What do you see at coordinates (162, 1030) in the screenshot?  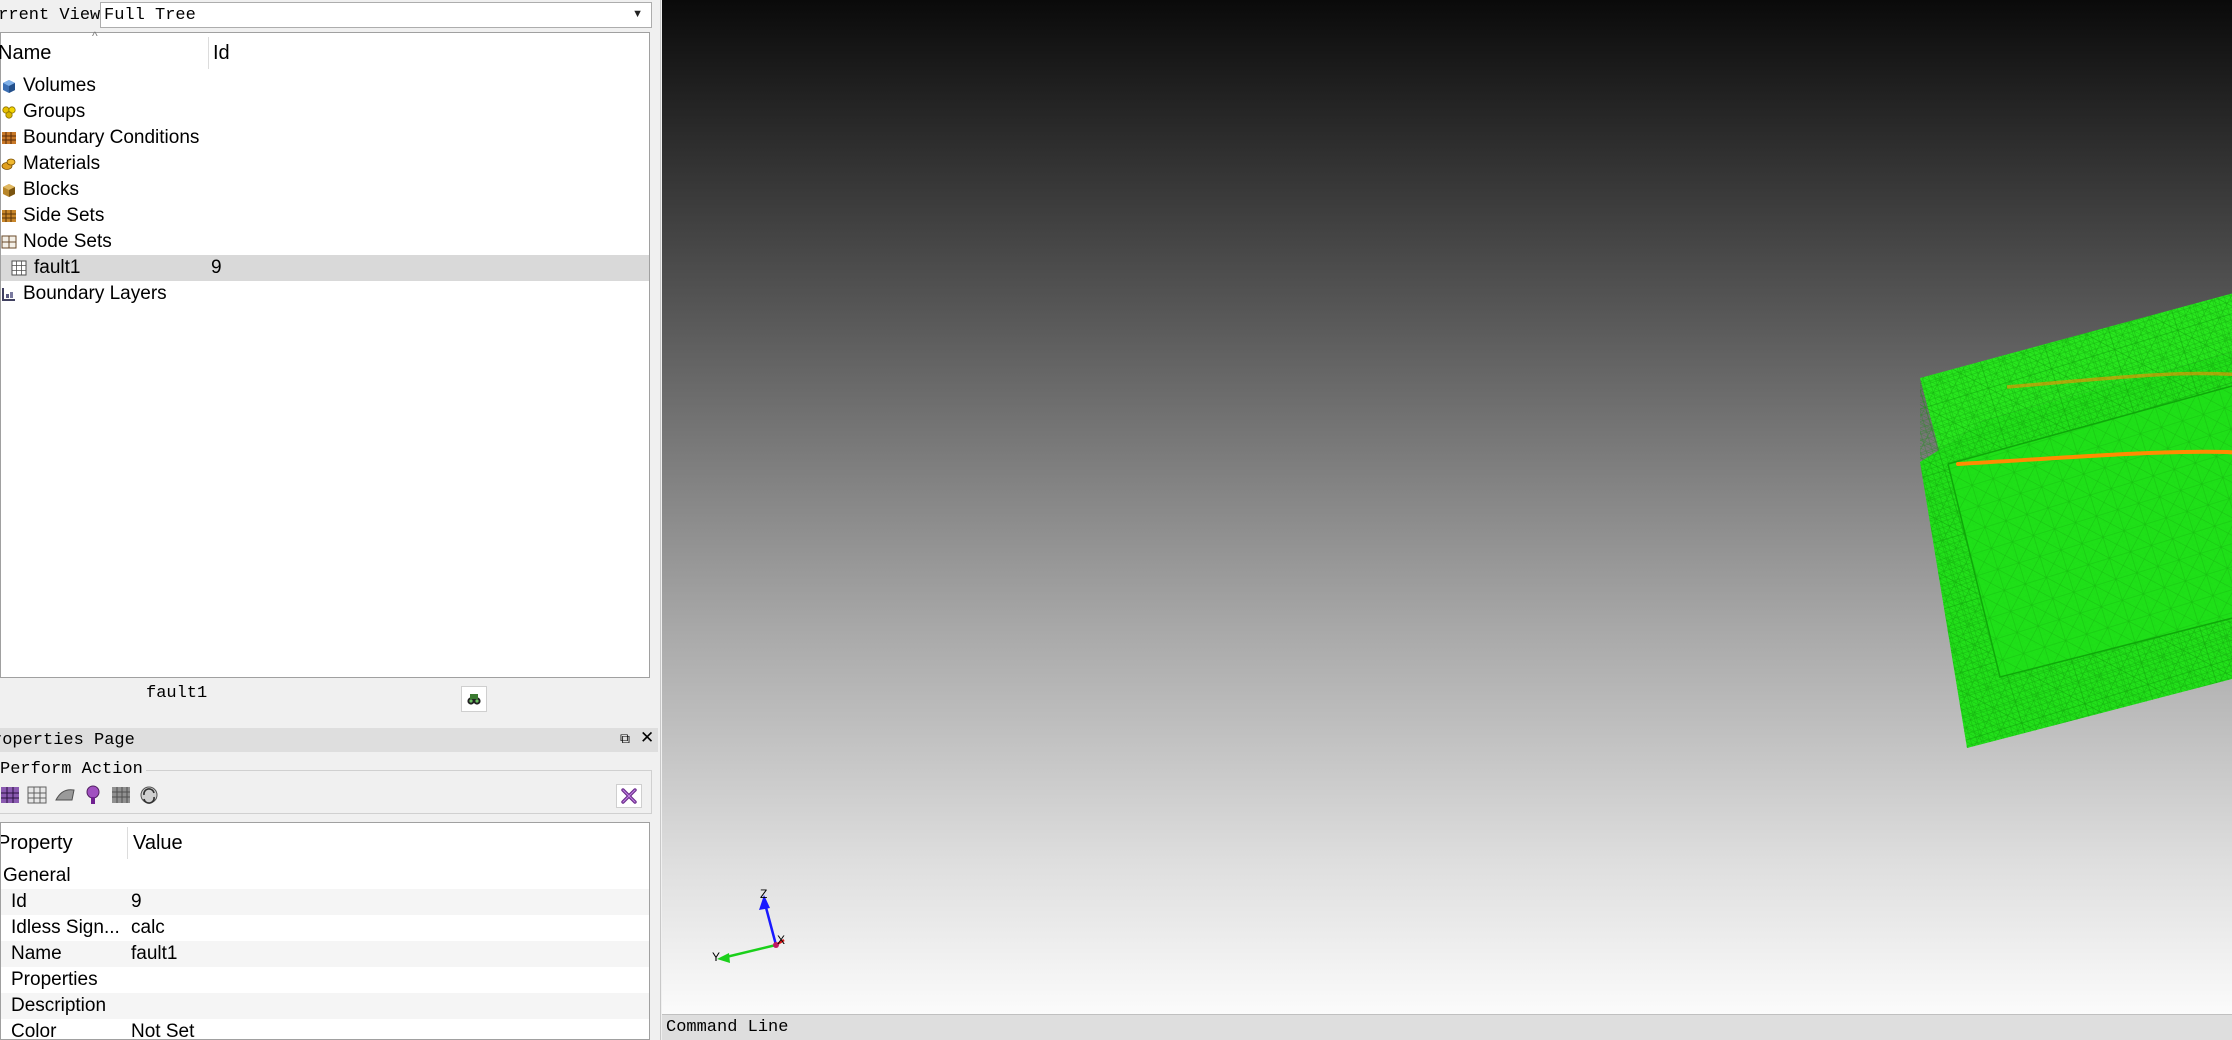 I see `property-value: Not Set` at bounding box center [162, 1030].